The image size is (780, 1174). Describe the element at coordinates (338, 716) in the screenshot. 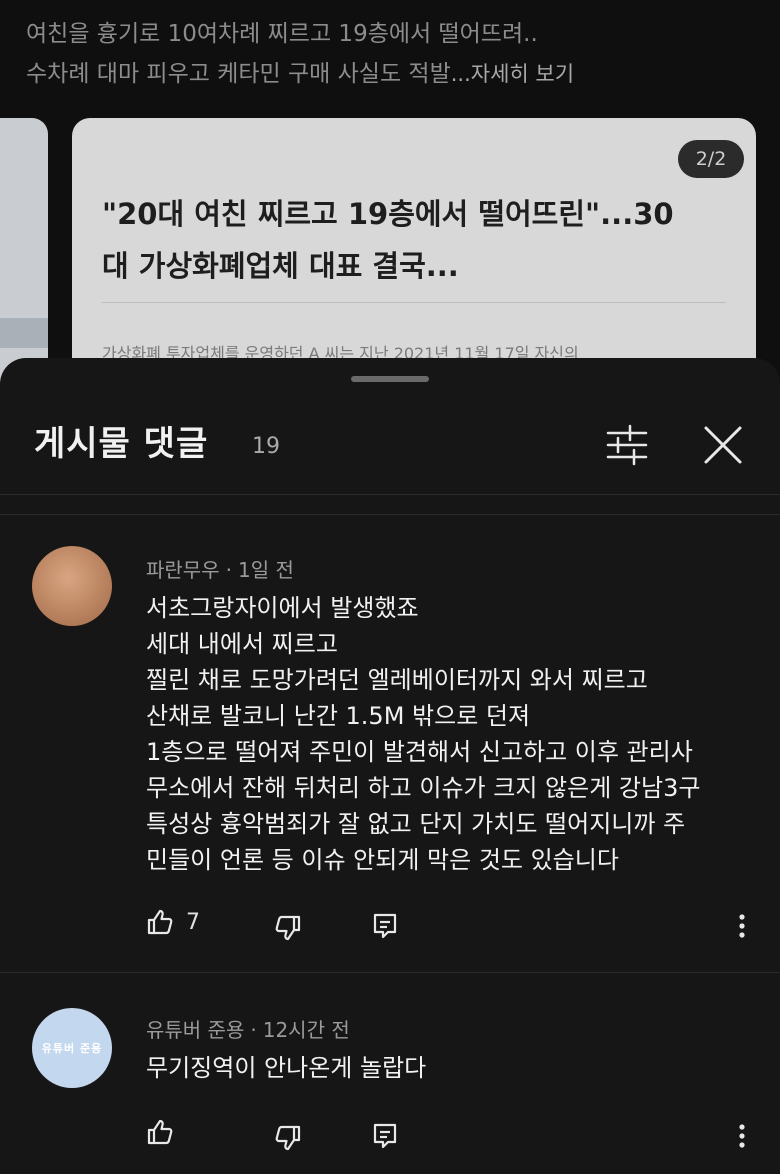

I see `comment-line: 산채로 발코니 난간 1.5M 밖으로 던져` at that location.